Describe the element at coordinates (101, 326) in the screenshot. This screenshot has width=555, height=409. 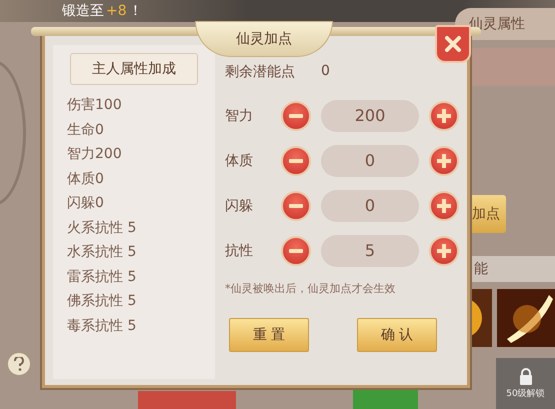
I see `bonus-stat: 毒系抗性 5` at that location.